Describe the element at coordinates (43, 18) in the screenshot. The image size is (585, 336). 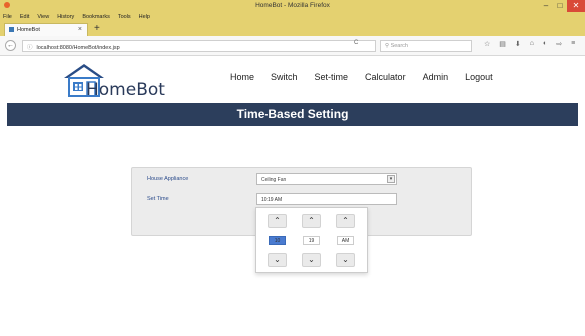
I see `menu-view: View` at that location.